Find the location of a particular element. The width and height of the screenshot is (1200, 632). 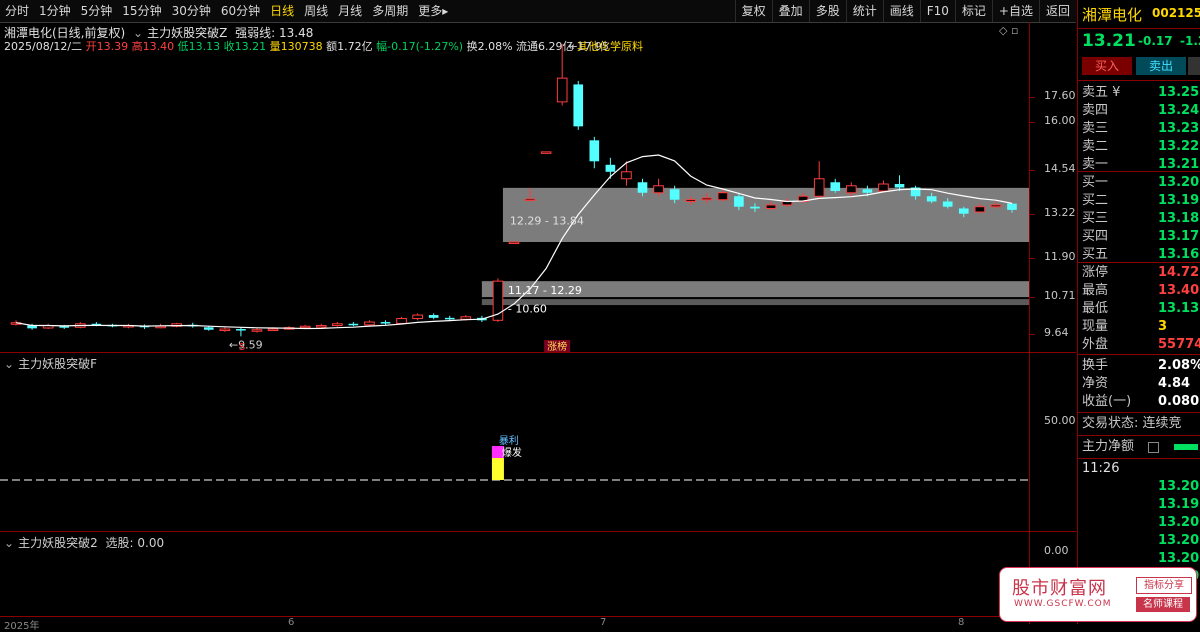

quote-stat-row: 最高 13.40 is located at coordinates (1141, 291).